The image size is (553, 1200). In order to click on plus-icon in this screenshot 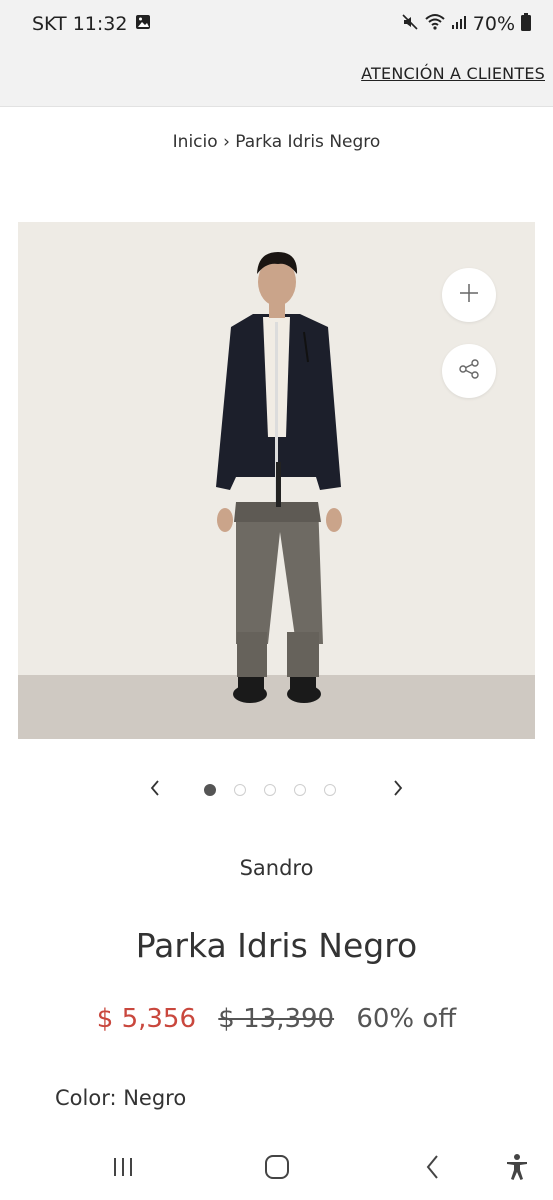, I will do `click(469, 295)`.